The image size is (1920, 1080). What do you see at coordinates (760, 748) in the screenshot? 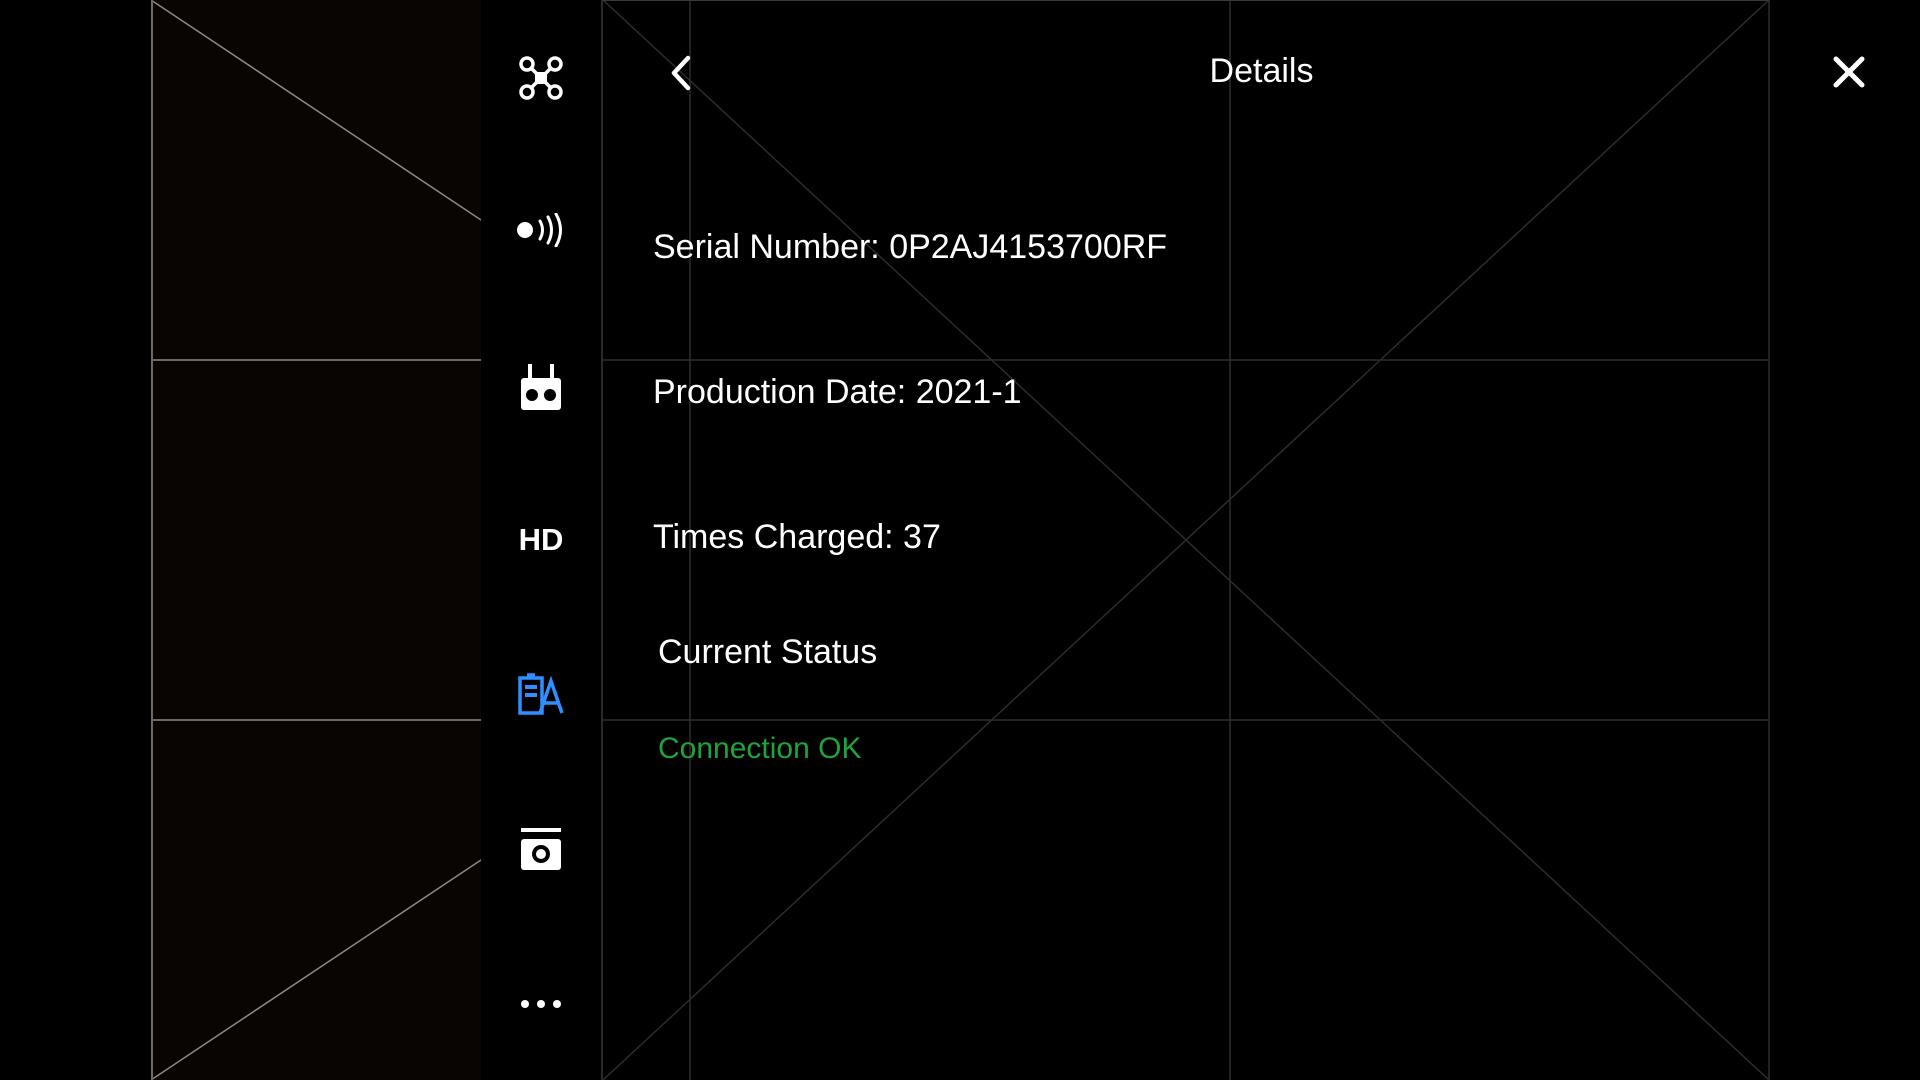
I see `status-badge: Connection OK` at bounding box center [760, 748].